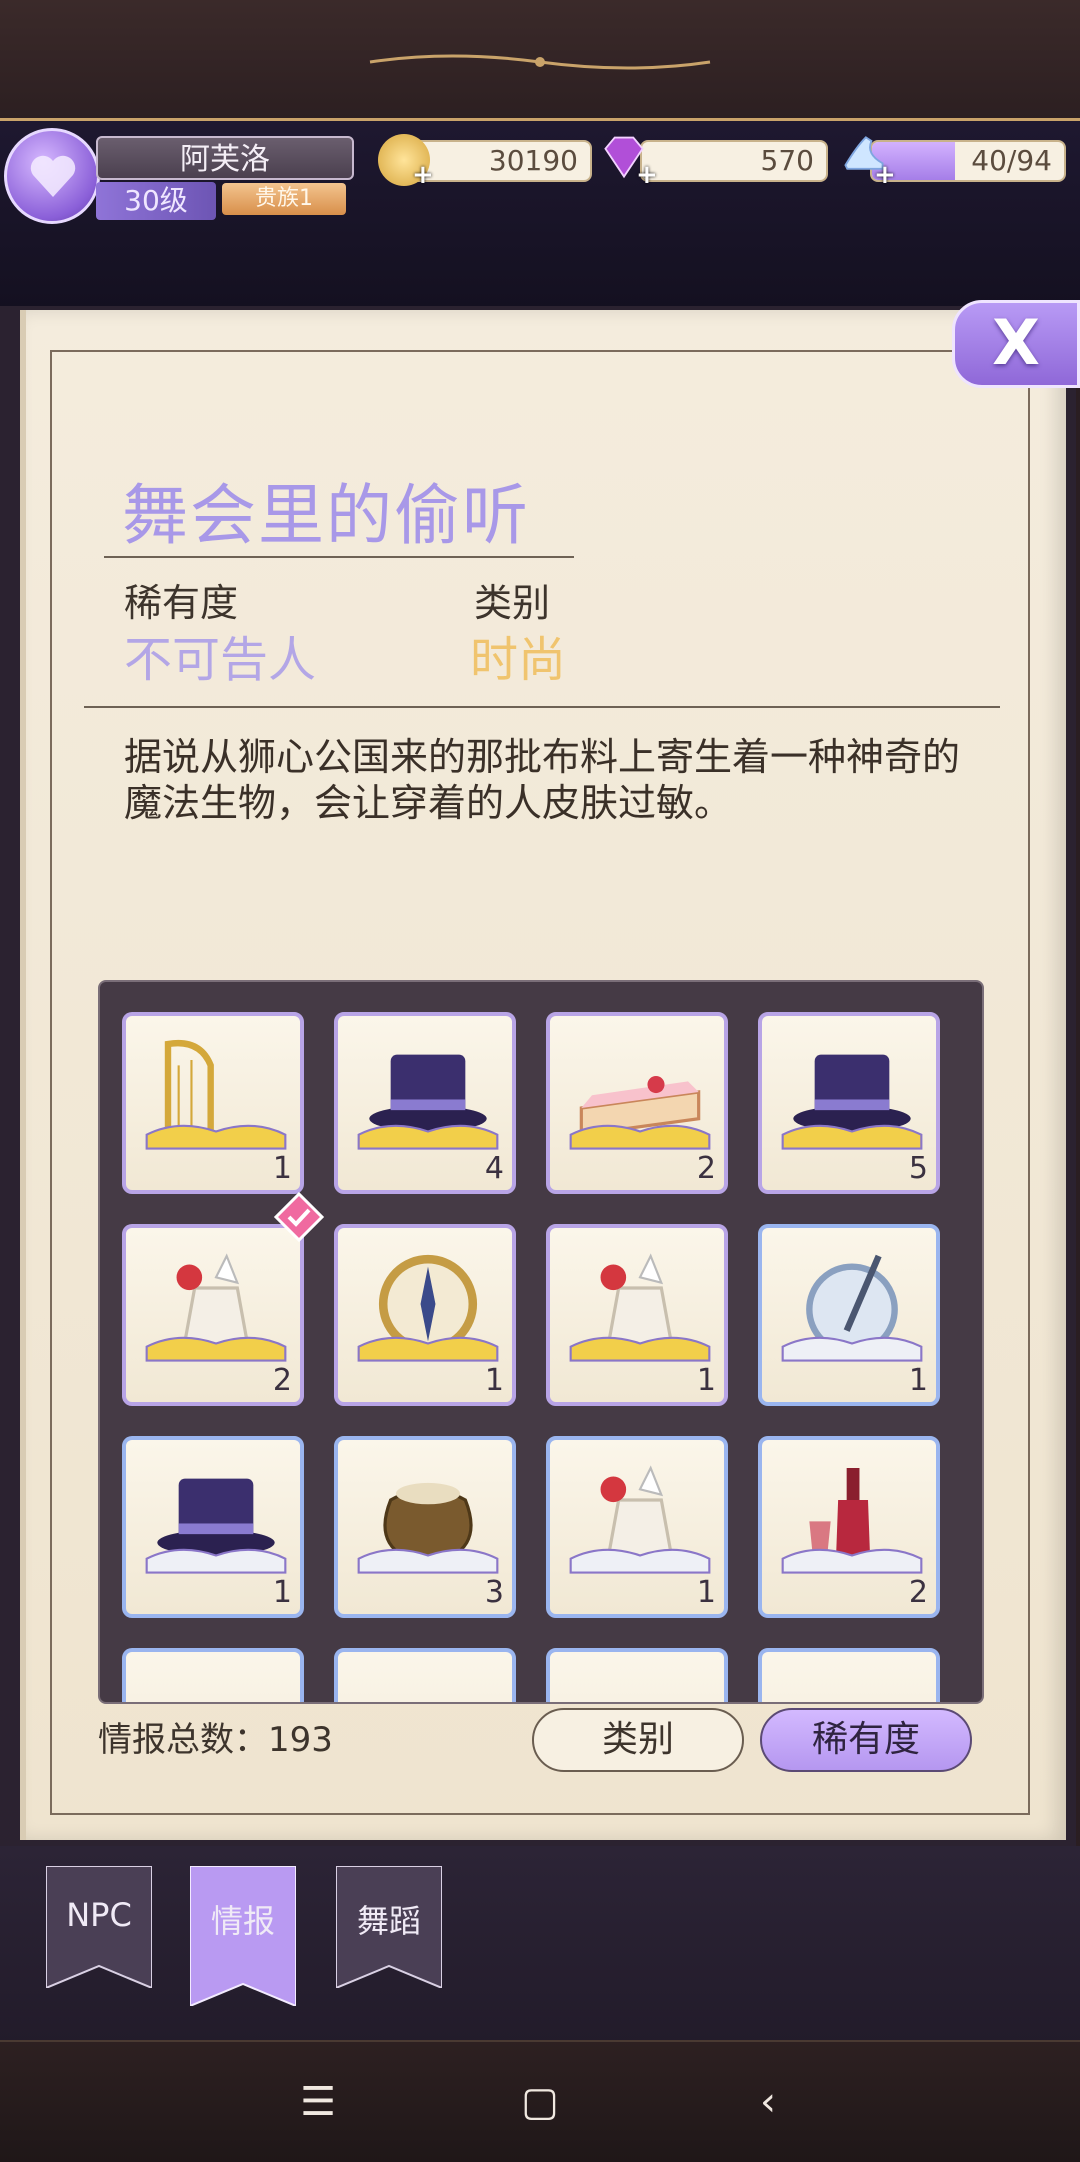 Image resolution: width=1080 pixels, height=2162 pixels. I want to click on heart-hands-icon, so click(53, 176).